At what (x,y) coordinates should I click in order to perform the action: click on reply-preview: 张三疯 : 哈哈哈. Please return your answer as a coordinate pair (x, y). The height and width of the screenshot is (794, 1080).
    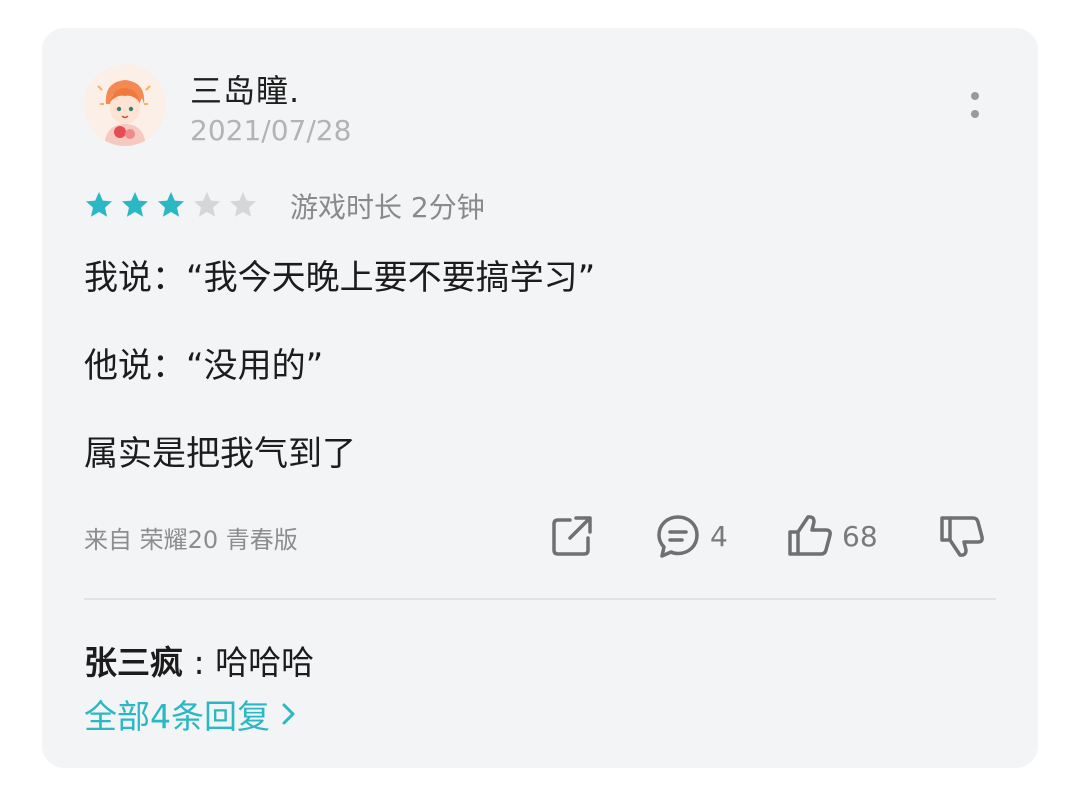
    Looking at the image, I should click on (199, 660).